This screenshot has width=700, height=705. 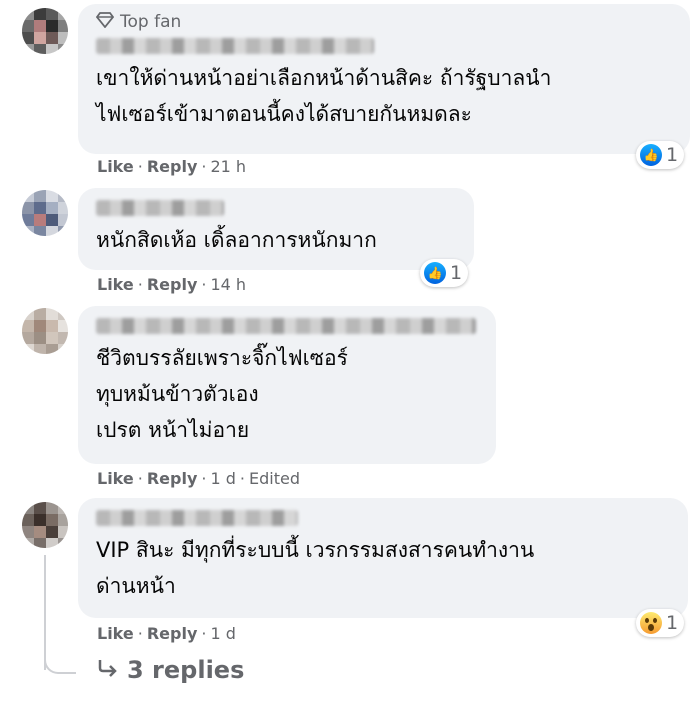 I want to click on comment-bubble: หนักสิดเห้อ เดิ้ลอาการหนักมาก, so click(x=276, y=229).